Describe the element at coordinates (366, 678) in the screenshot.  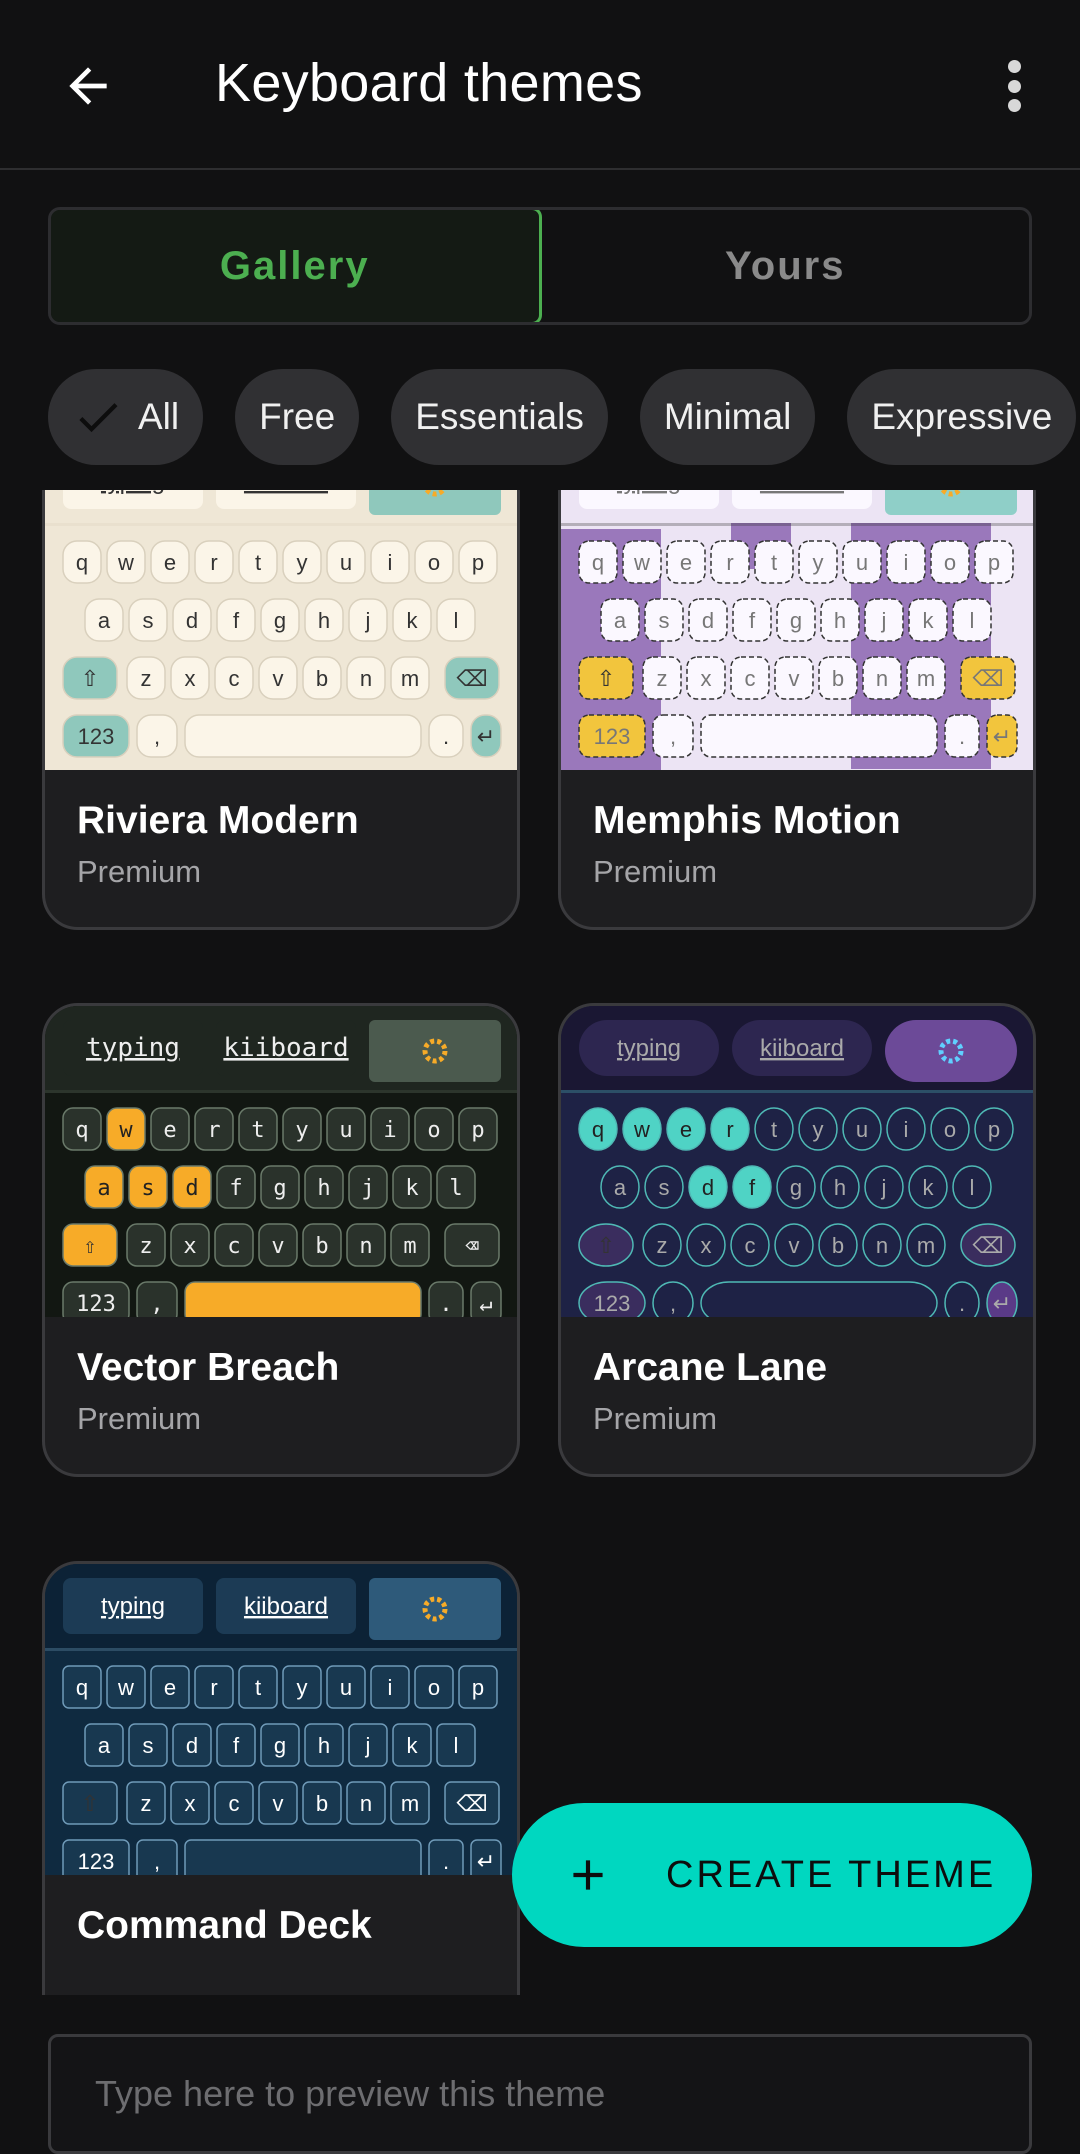
I see `key-label: n` at that location.